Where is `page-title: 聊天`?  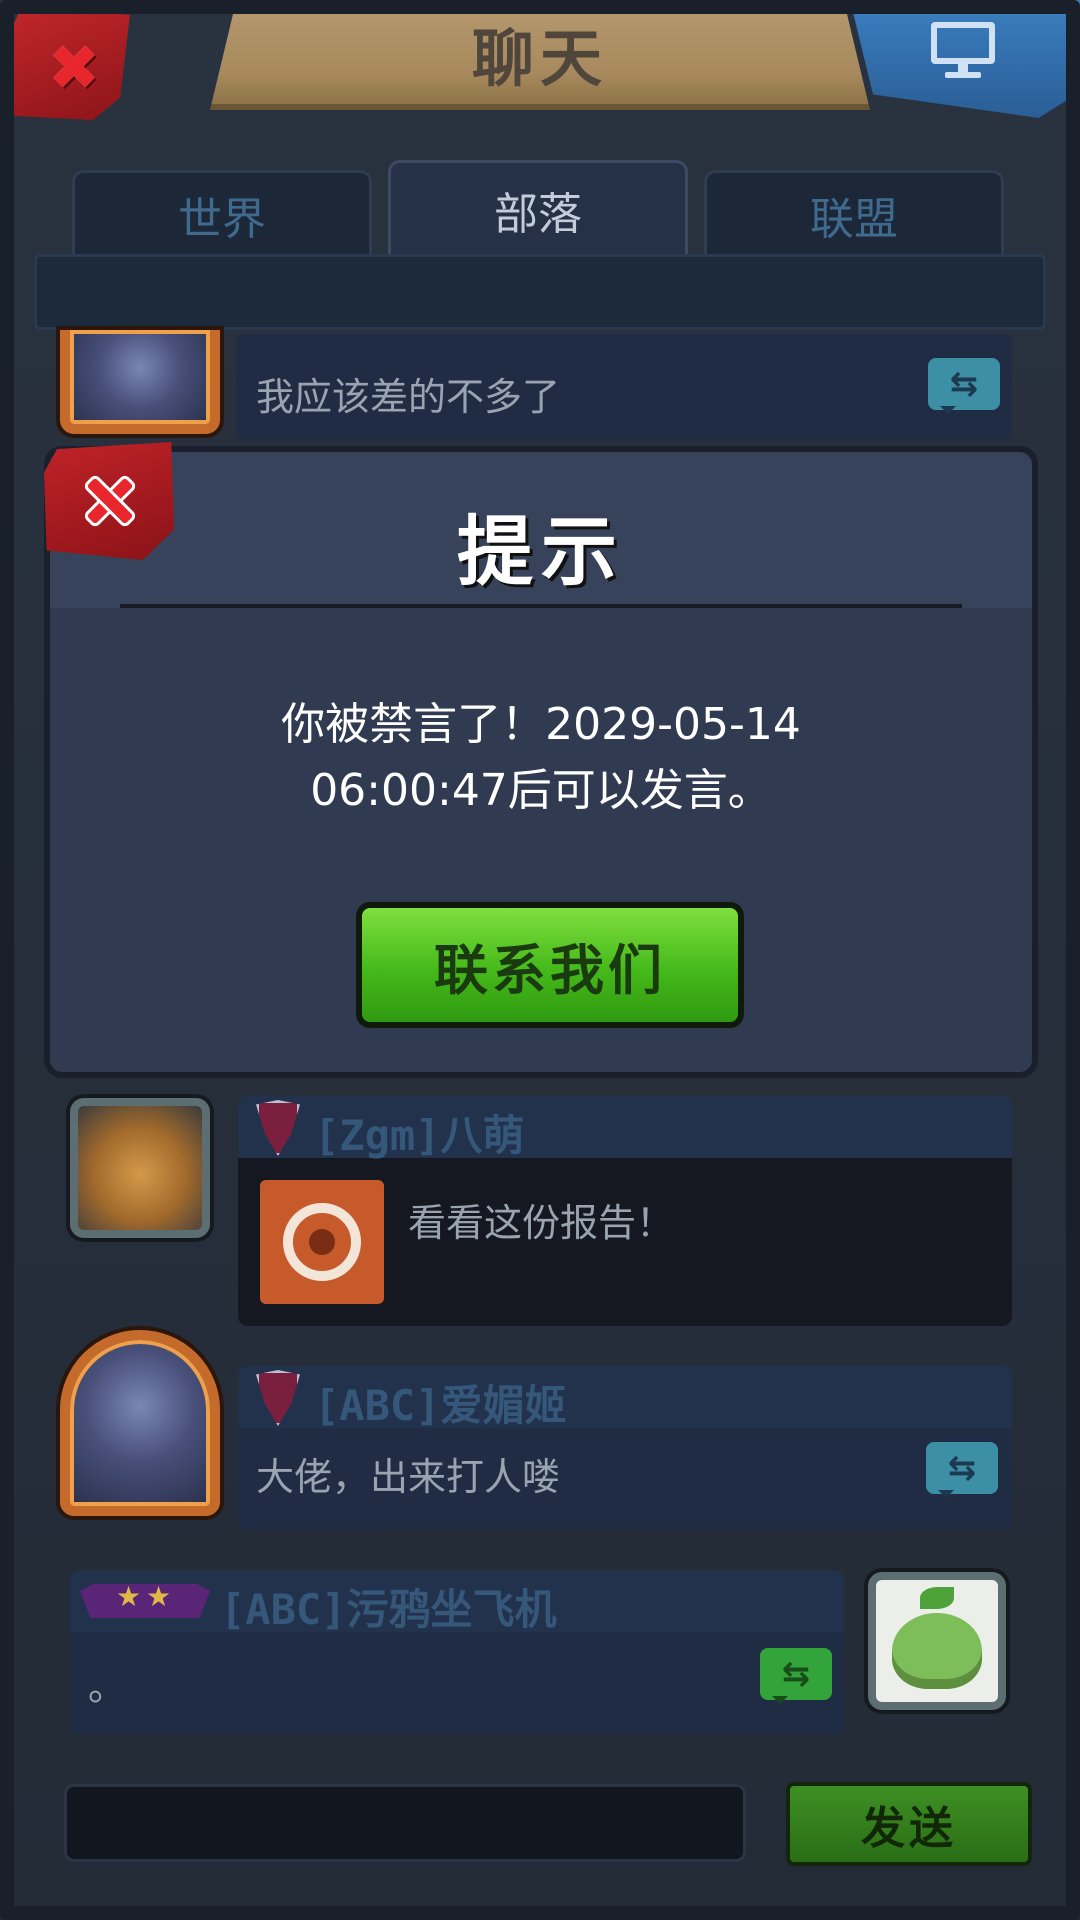
page-title: 聊天 is located at coordinates (539, 58).